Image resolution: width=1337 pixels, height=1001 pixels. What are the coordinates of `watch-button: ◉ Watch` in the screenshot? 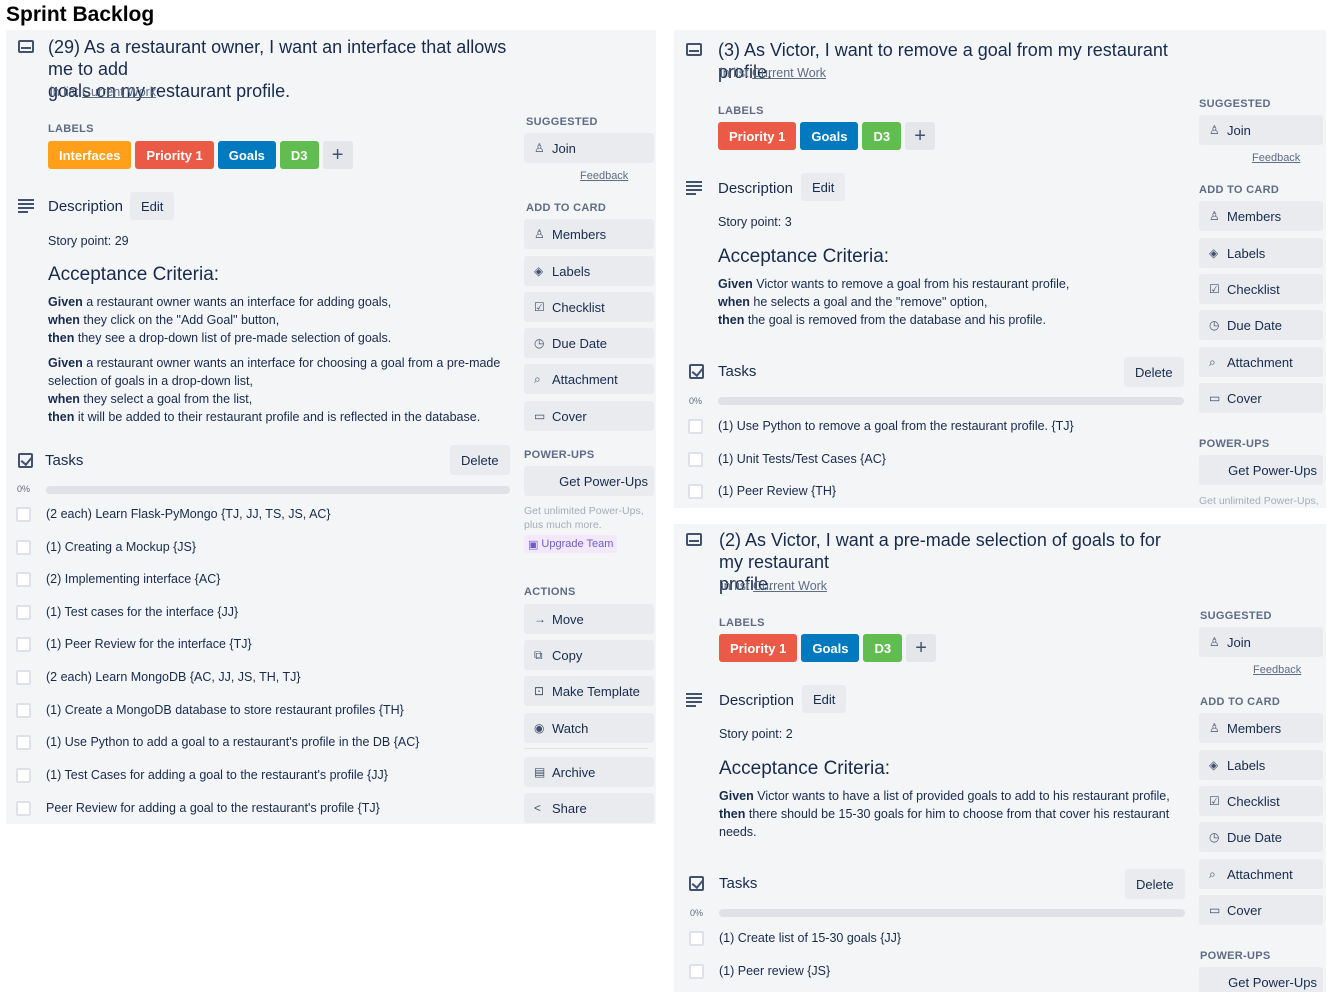 It's located at (589, 728).